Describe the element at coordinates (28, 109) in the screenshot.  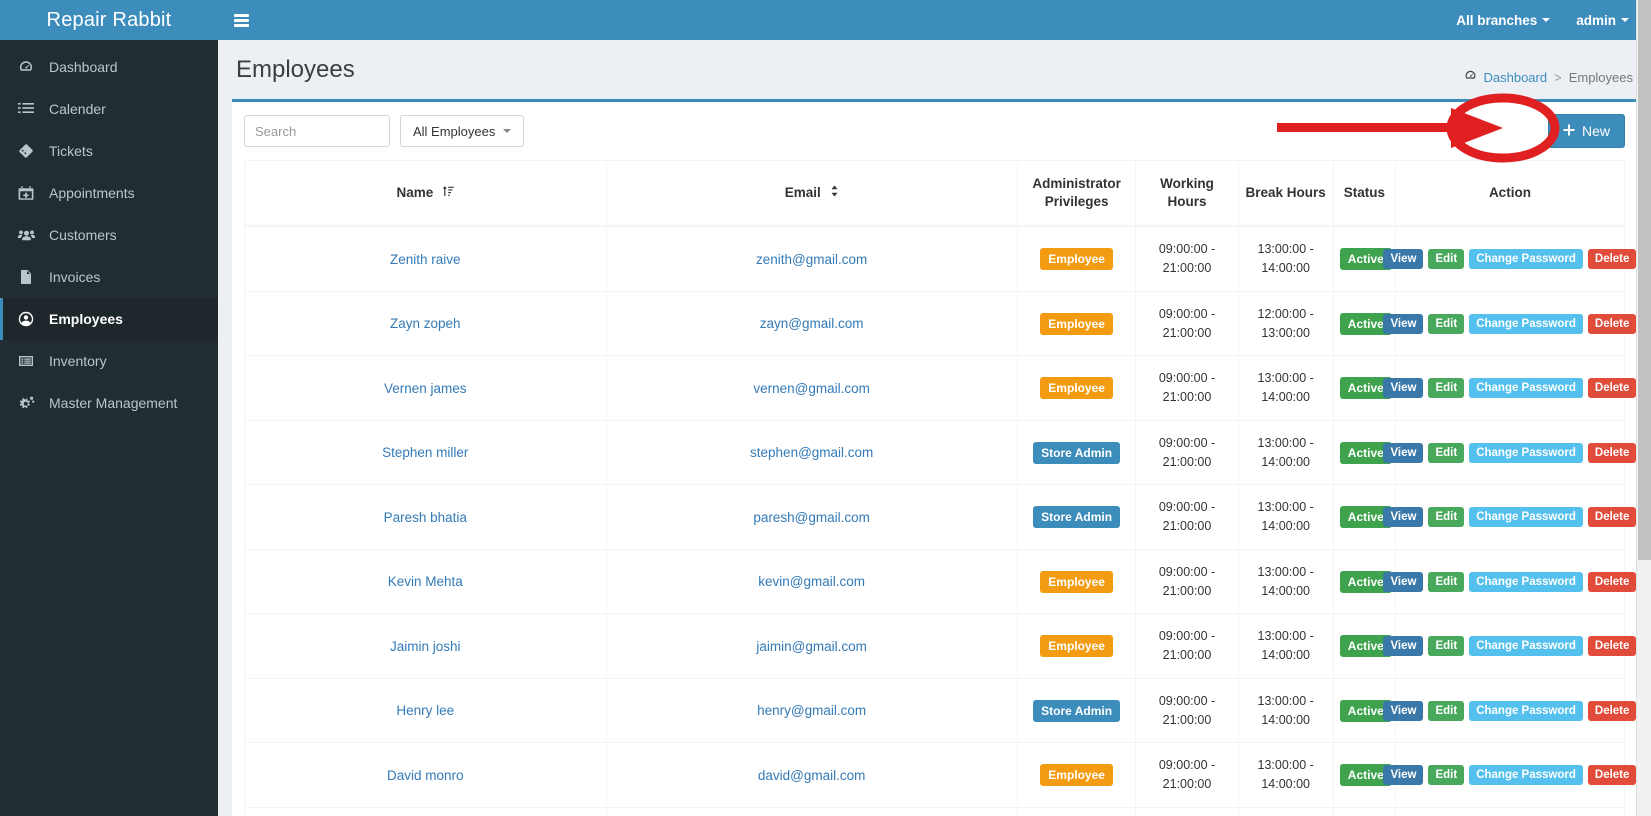
I see `calendar-list-icon` at that location.